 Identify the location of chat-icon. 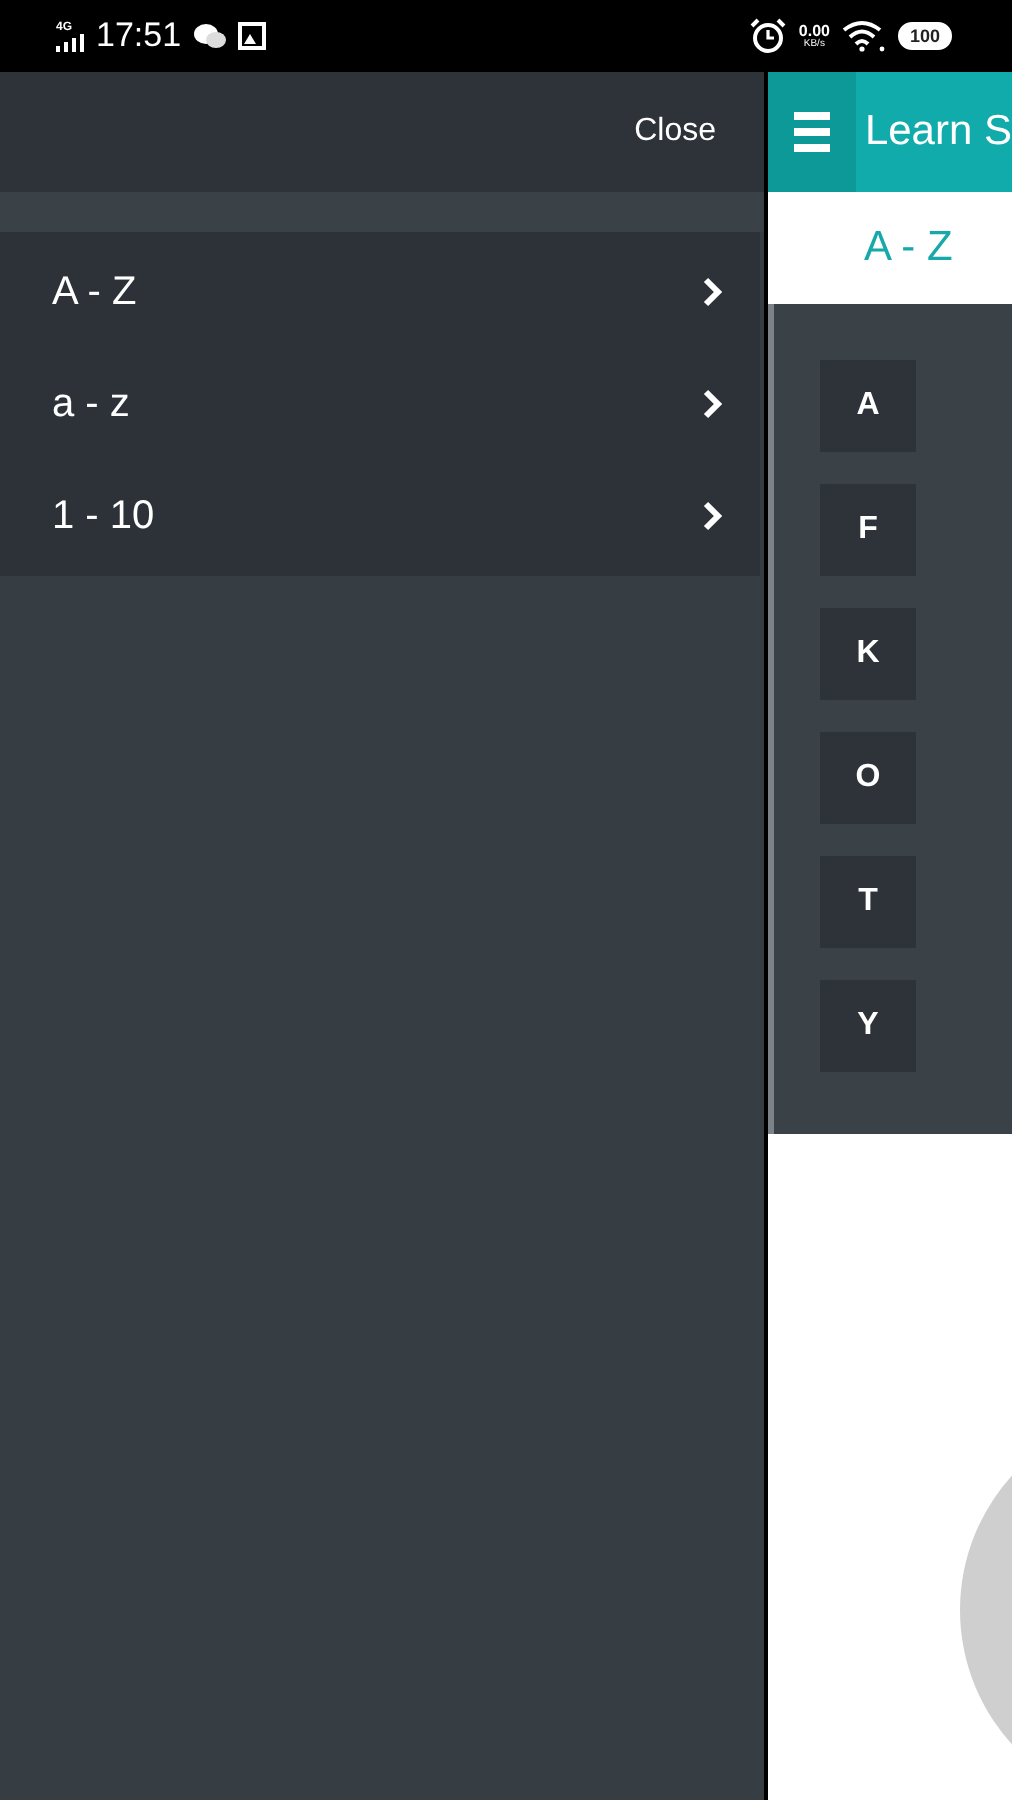
(209, 36).